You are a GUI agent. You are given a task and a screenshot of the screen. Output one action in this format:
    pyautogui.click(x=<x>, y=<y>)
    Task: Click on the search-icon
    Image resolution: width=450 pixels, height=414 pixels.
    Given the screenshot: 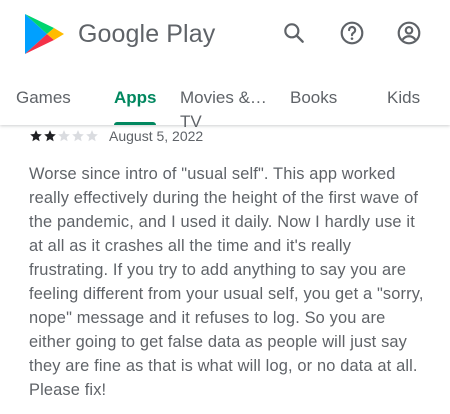 What is the action you would take?
    pyautogui.click(x=294, y=33)
    